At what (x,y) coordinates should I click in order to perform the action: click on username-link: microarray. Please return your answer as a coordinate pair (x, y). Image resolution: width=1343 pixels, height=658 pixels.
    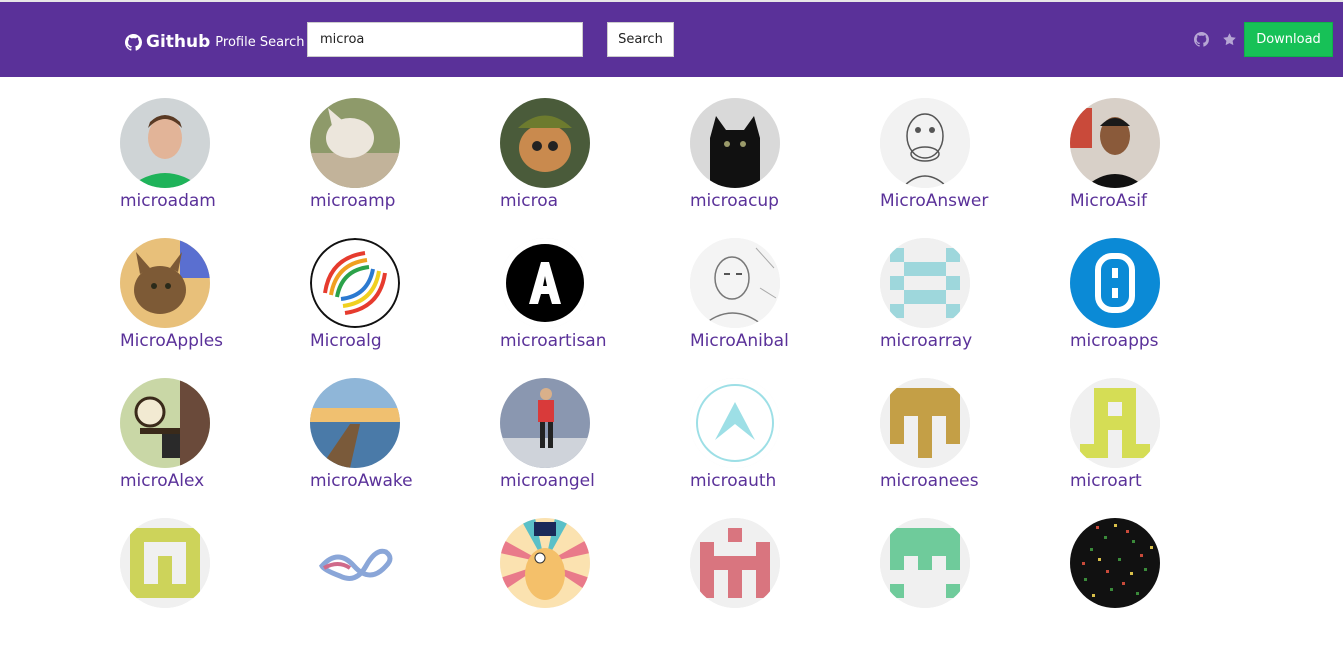
    Looking at the image, I should click on (975, 341).